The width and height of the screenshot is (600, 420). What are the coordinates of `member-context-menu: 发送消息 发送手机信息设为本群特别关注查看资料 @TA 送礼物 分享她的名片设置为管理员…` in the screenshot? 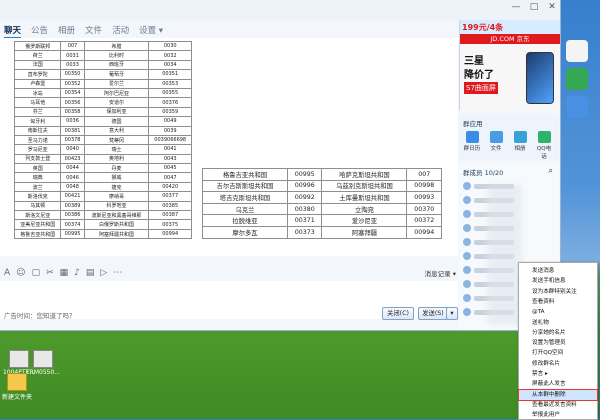 It's located at (558, 341).